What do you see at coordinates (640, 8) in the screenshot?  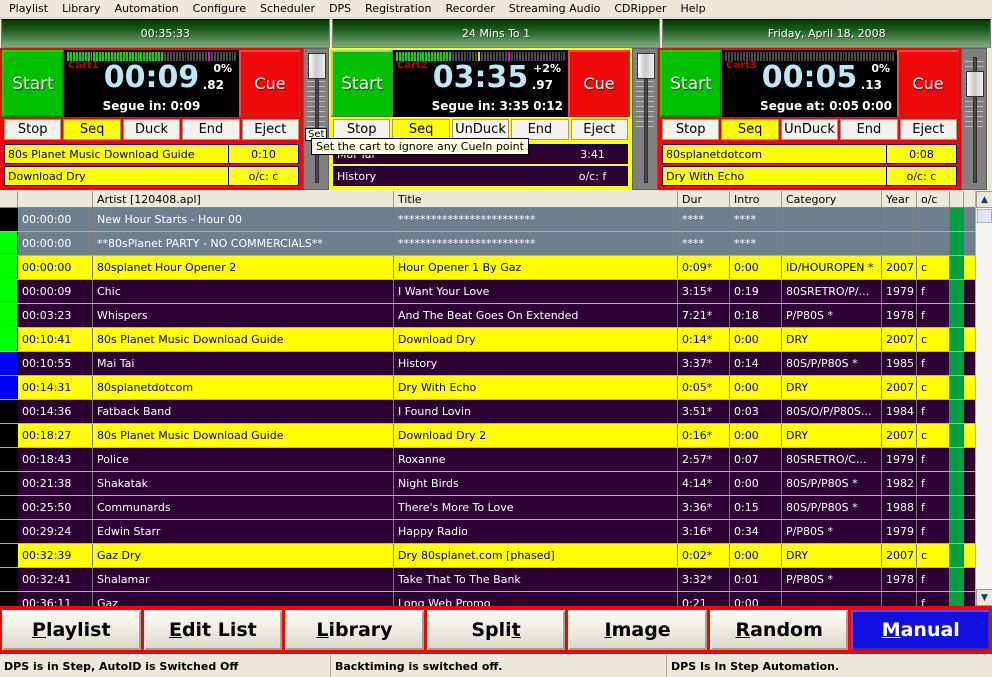 I see `menu-item-cdripper: CDRipper` at bounding box center [640, 8].